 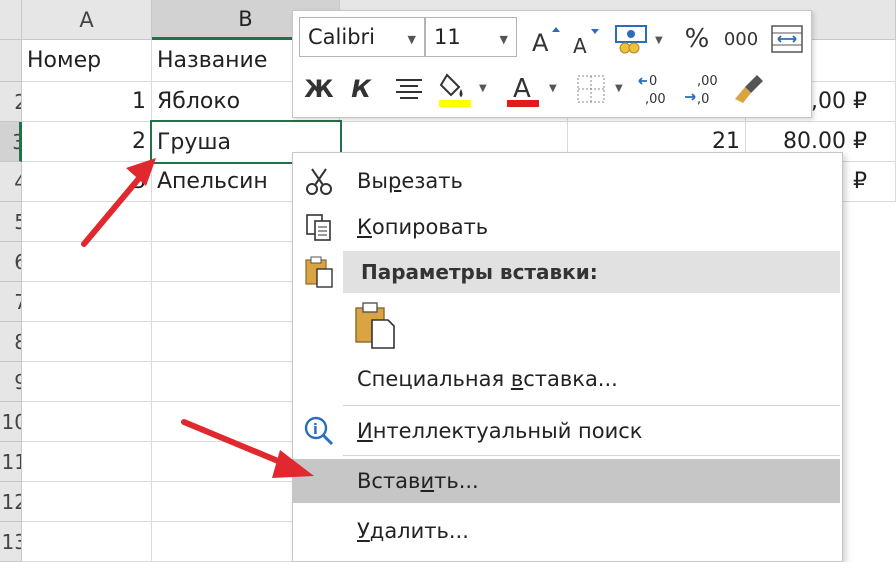 What do you see at coordinates (118, 202) in the screenshot?
I see `red-arrow-cell` at bounding box center [118, 202].